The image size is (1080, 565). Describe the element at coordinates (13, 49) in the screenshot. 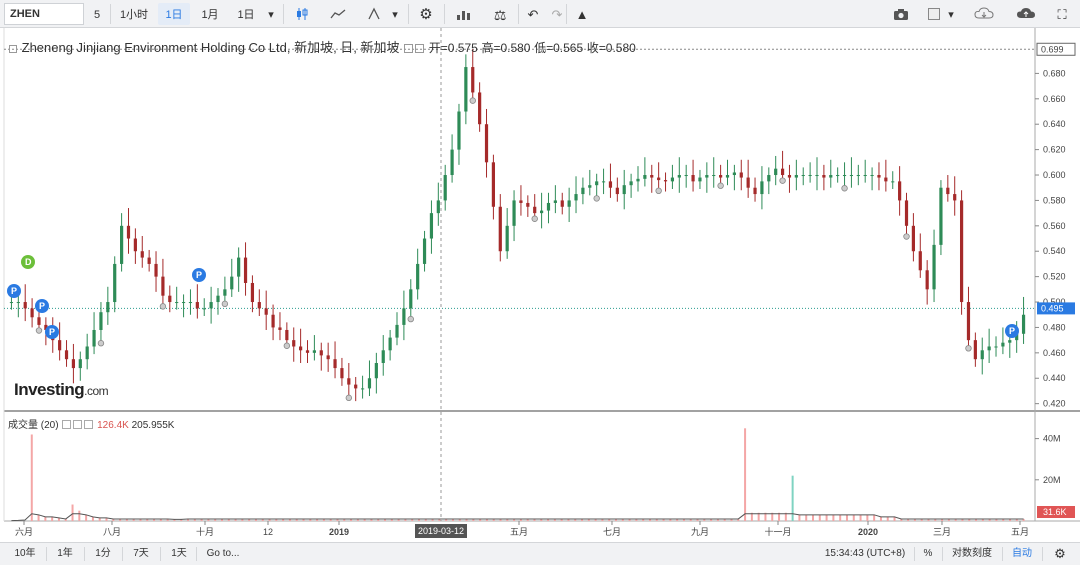

I see `legend-collapse-icon` at that location.